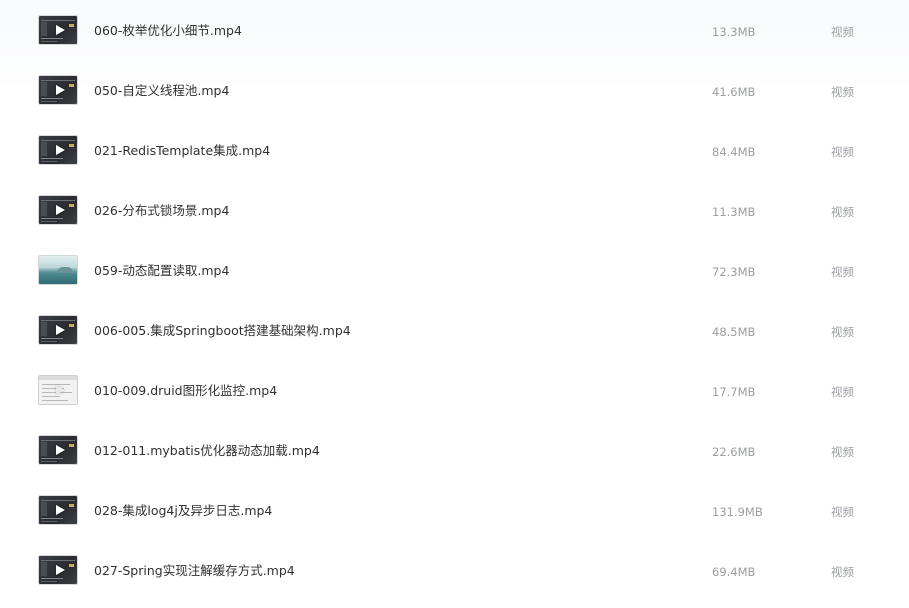 The width and height of the screenshot is (909, 608). What do you see at coordinates (454, 571) in the screenshot?
I see `file-row: 027-Spring实现注解缓存方式.mp4 69.4MB 视频` at bounding box center [454, 571].